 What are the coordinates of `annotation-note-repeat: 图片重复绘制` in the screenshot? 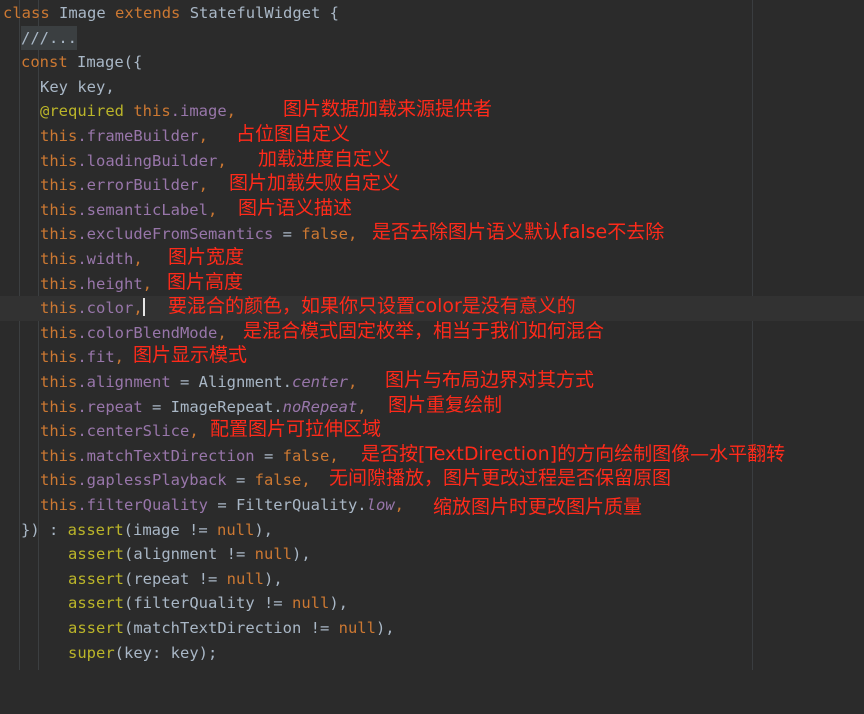 It's located at (445, 404).